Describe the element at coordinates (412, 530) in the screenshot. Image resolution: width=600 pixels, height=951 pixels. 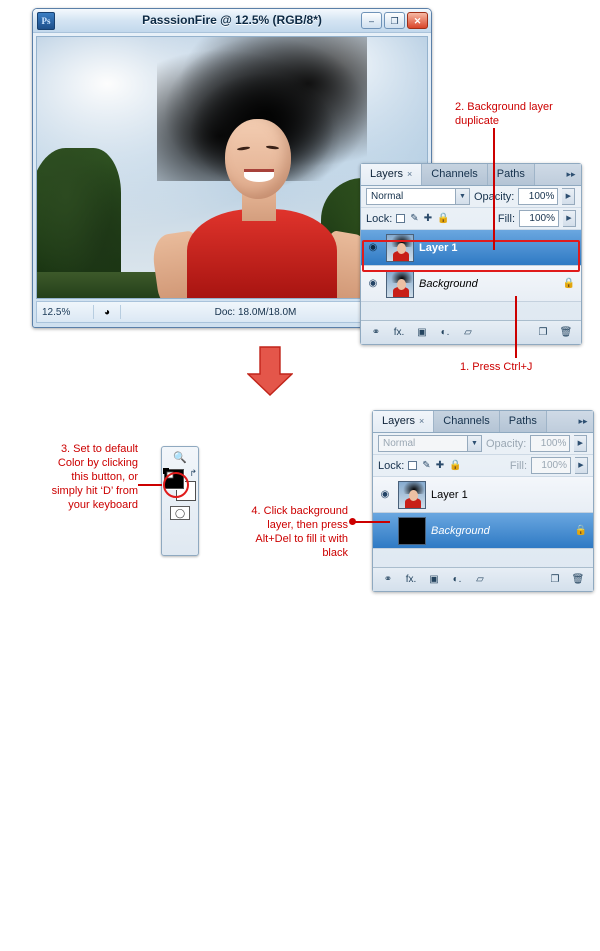
I see `layer-thumbnail-black` at that location.